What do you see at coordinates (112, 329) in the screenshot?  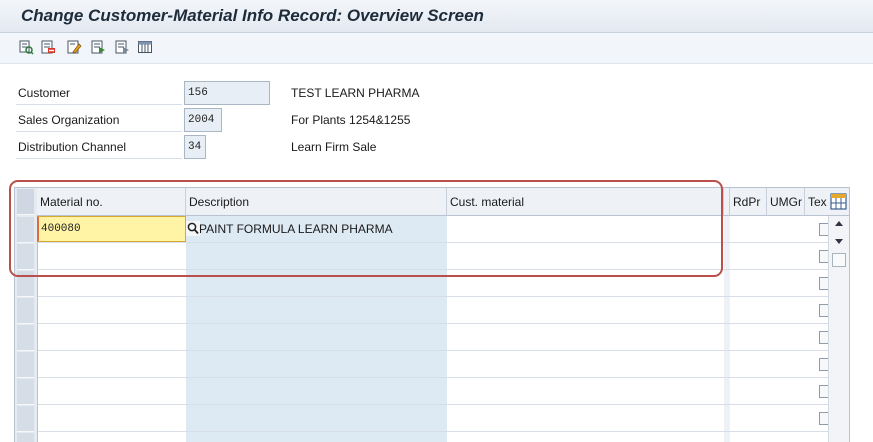 I see `material-column` at bounding box center [112, 329].